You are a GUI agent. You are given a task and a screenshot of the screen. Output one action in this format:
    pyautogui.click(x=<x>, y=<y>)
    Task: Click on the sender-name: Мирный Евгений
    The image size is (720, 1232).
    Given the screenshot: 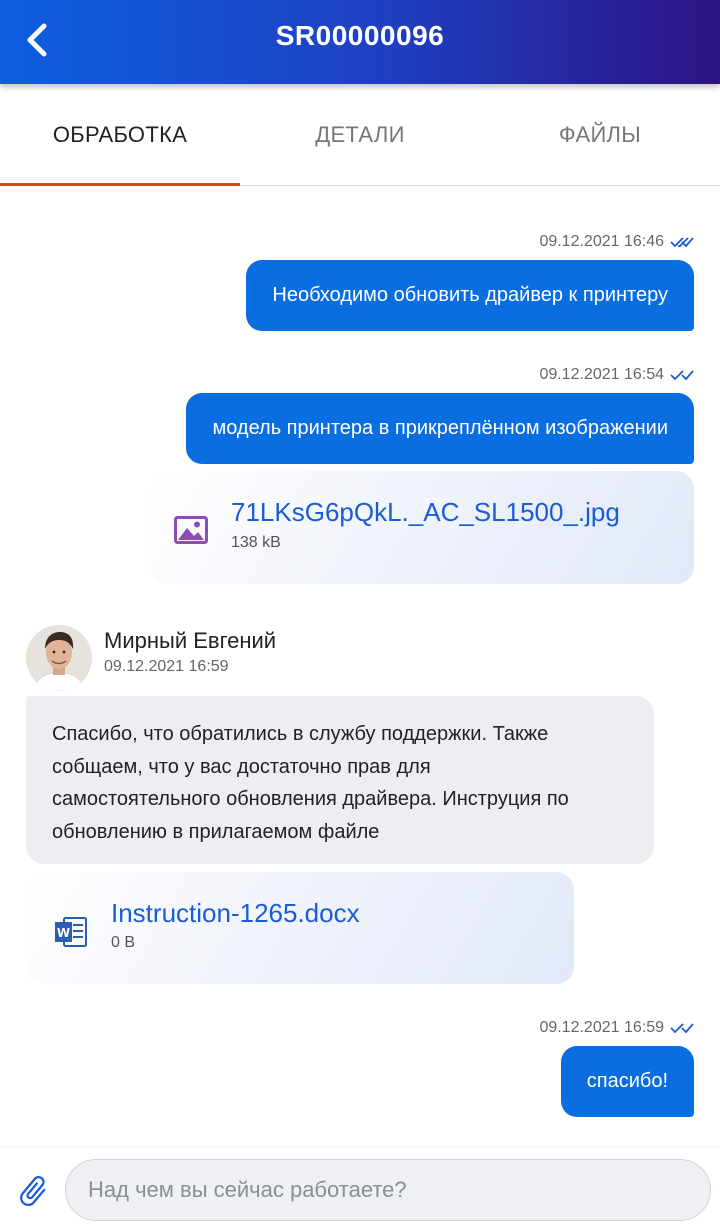 What is the action you would take?
    pyautogui.click(x=190, y=640)
    